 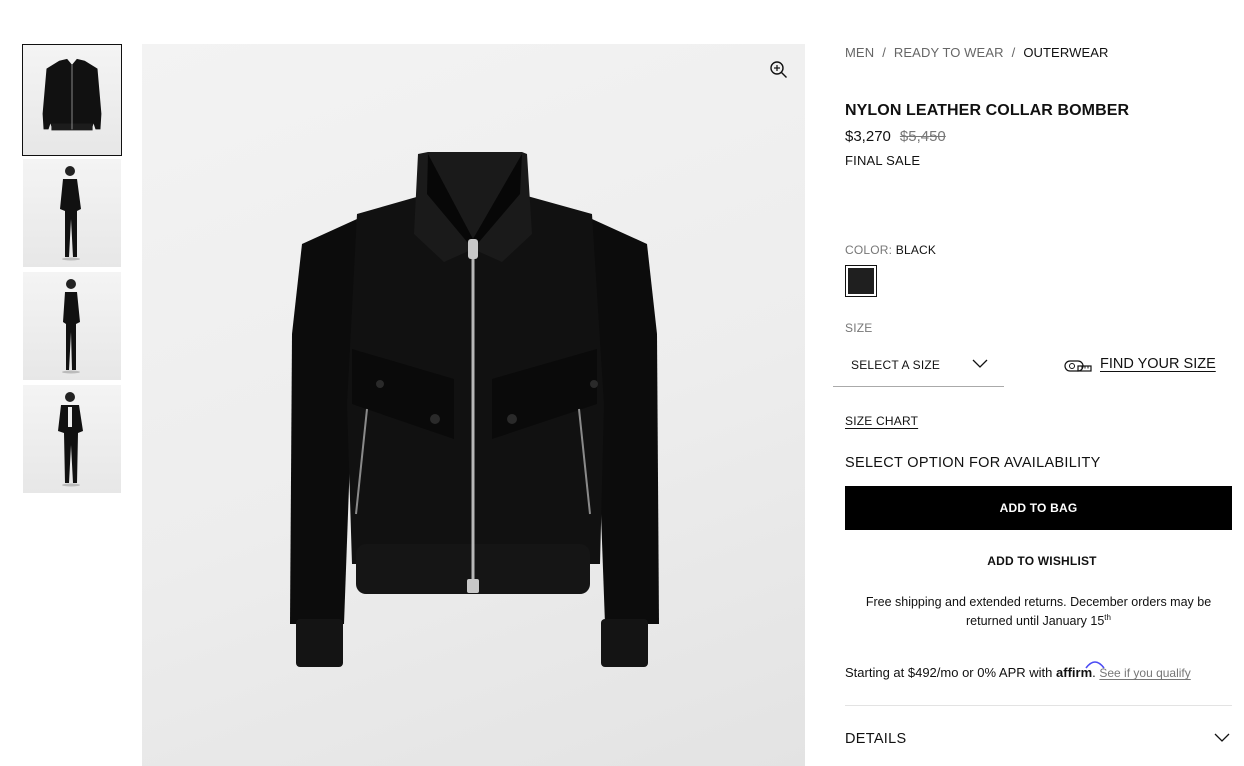 I want to click on size-select-value: SELECT A SIZE, so click(x=896, y=365).